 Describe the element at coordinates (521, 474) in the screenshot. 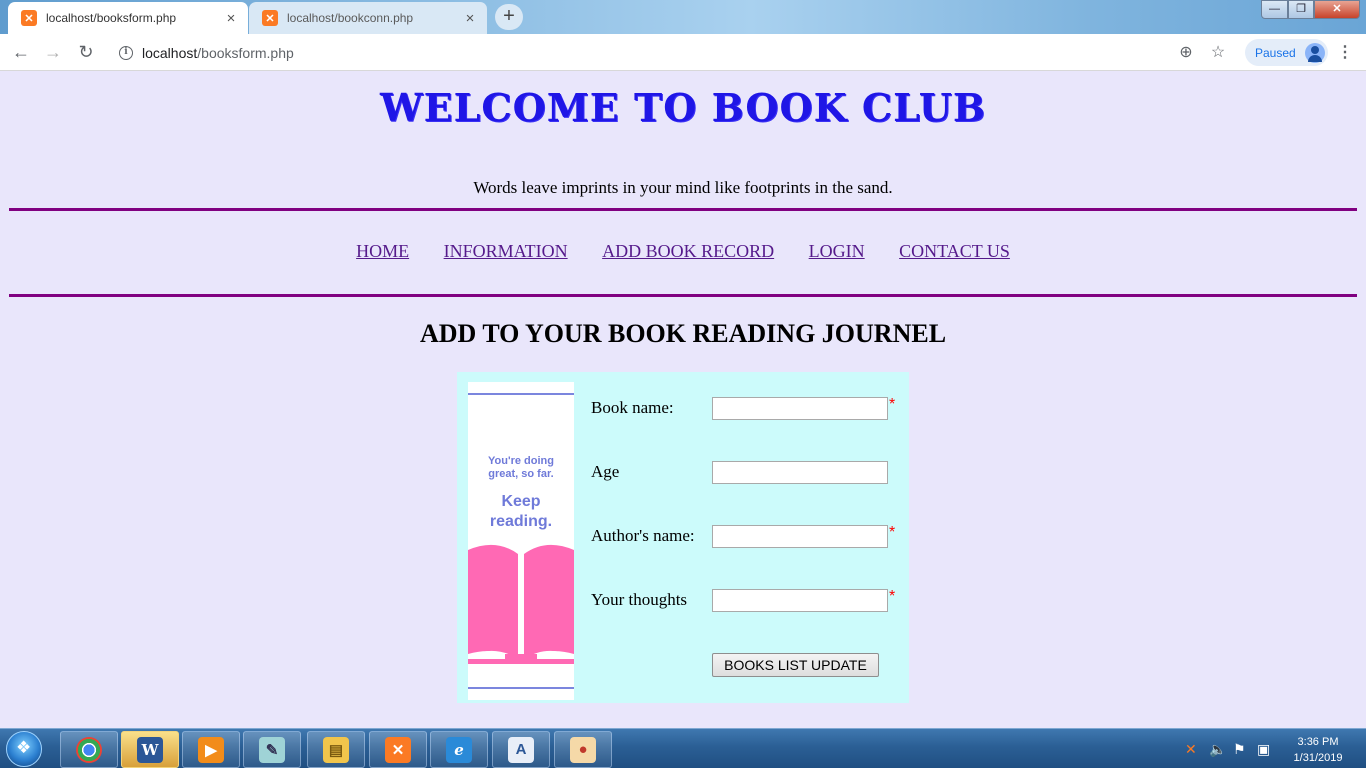

I see `poster-subtitle-line: great, so far.` at that location.